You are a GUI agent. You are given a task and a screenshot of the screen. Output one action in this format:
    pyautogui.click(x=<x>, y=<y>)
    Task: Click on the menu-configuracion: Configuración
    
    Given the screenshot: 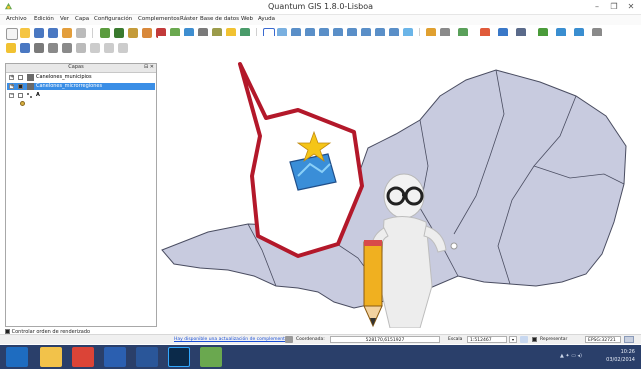 What is the action you would take?
    pyautogui.click(x=113, y=19)
    